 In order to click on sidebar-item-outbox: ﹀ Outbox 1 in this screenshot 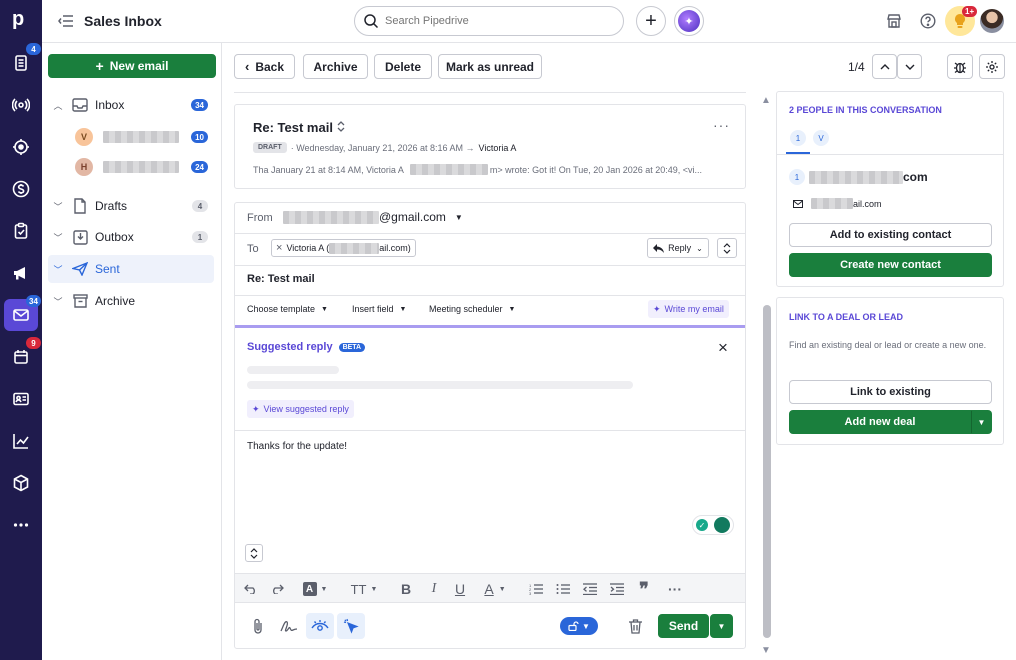, I will do `click(131, 237)`.